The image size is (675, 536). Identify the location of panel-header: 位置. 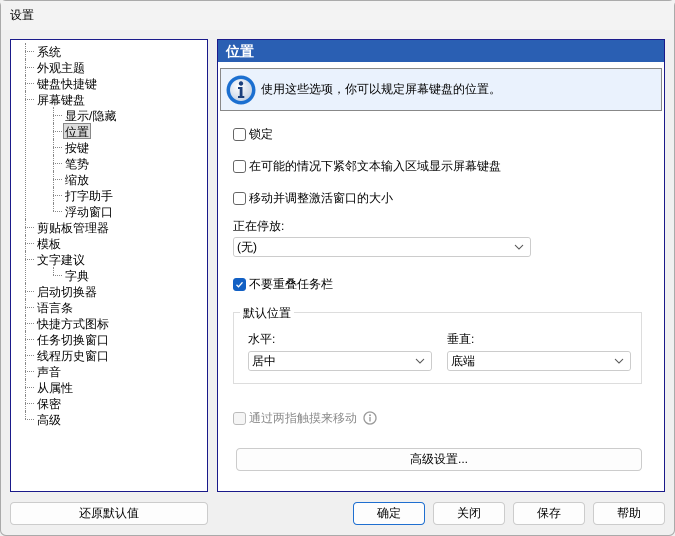
(441, 51).